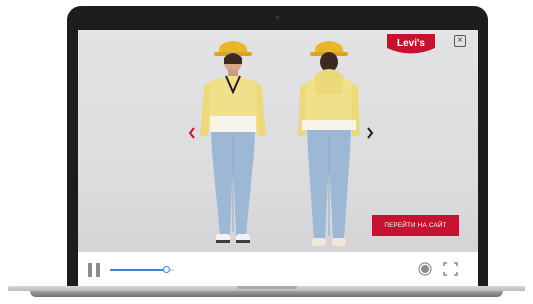  Describe the element at coordinates (425, 269) in the screenshot. I see `record-icon` at that location.